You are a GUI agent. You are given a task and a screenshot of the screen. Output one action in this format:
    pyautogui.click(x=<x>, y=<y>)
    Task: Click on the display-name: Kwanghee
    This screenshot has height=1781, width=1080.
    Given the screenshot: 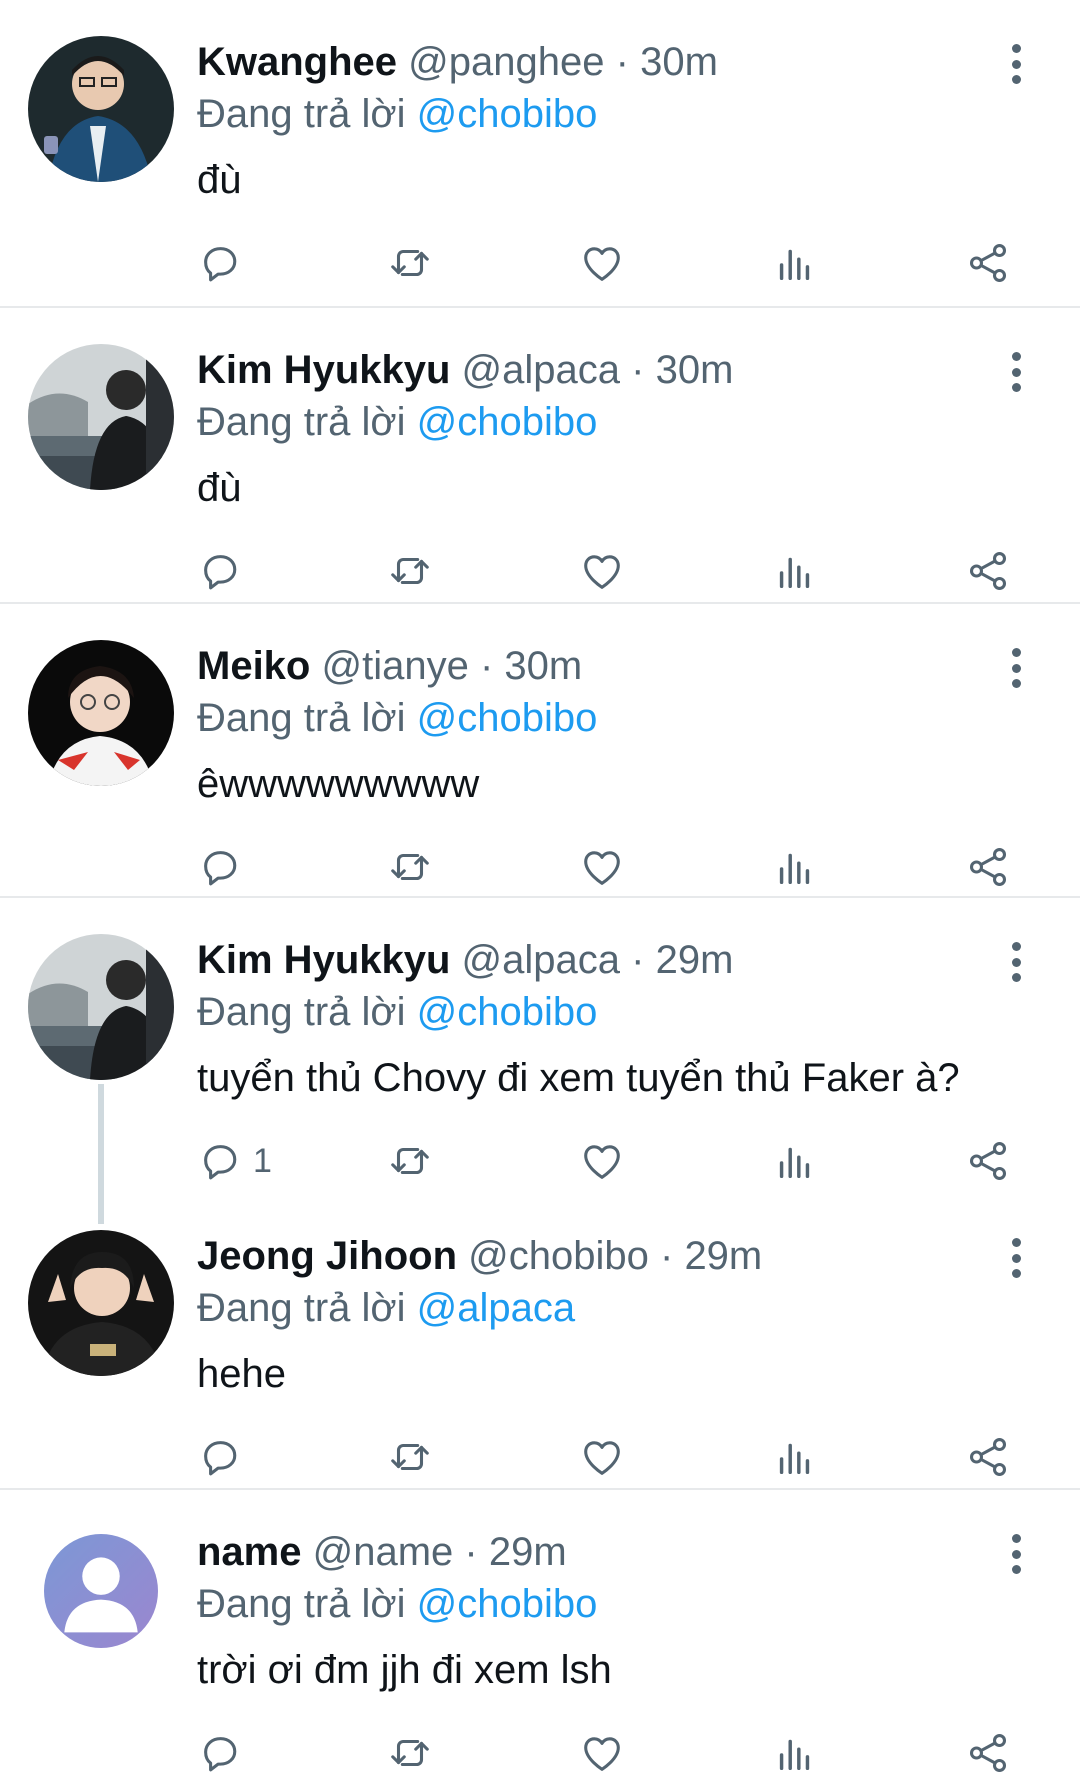 What is the action you would take?
    pyautogui.click(x=297, y=62)
    